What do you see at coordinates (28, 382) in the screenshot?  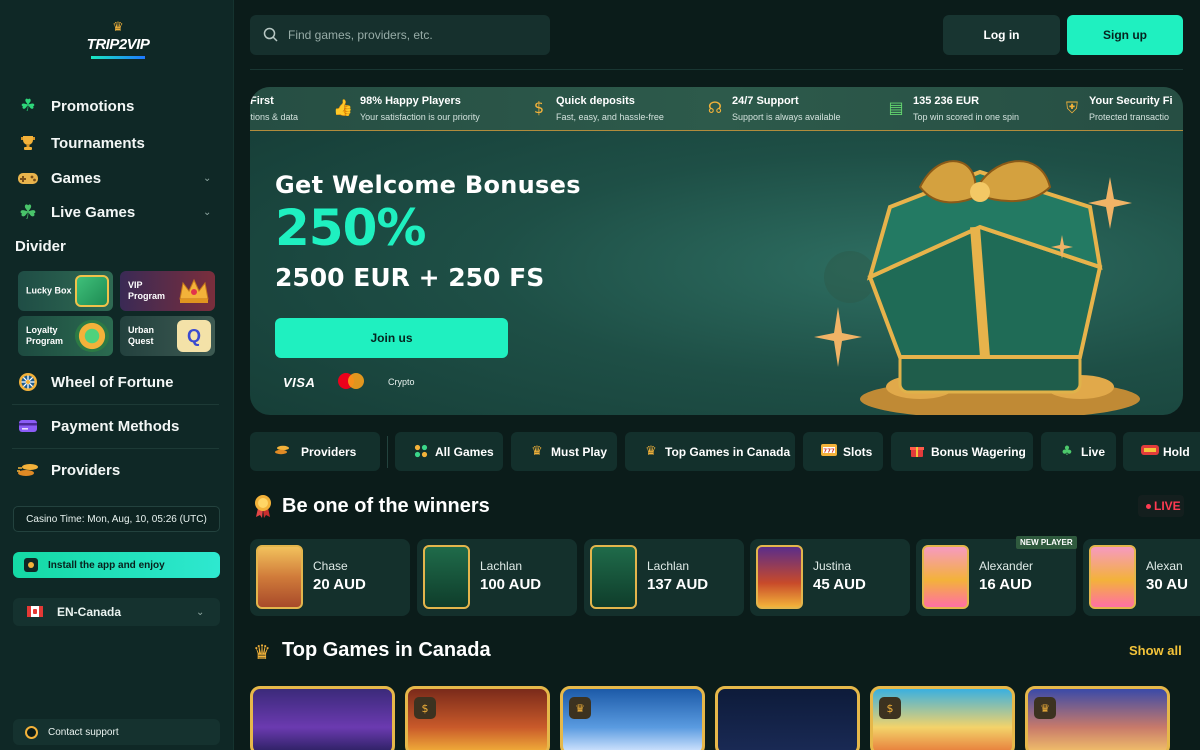 I see `wheel-icon` at bounding box center [28, 382].